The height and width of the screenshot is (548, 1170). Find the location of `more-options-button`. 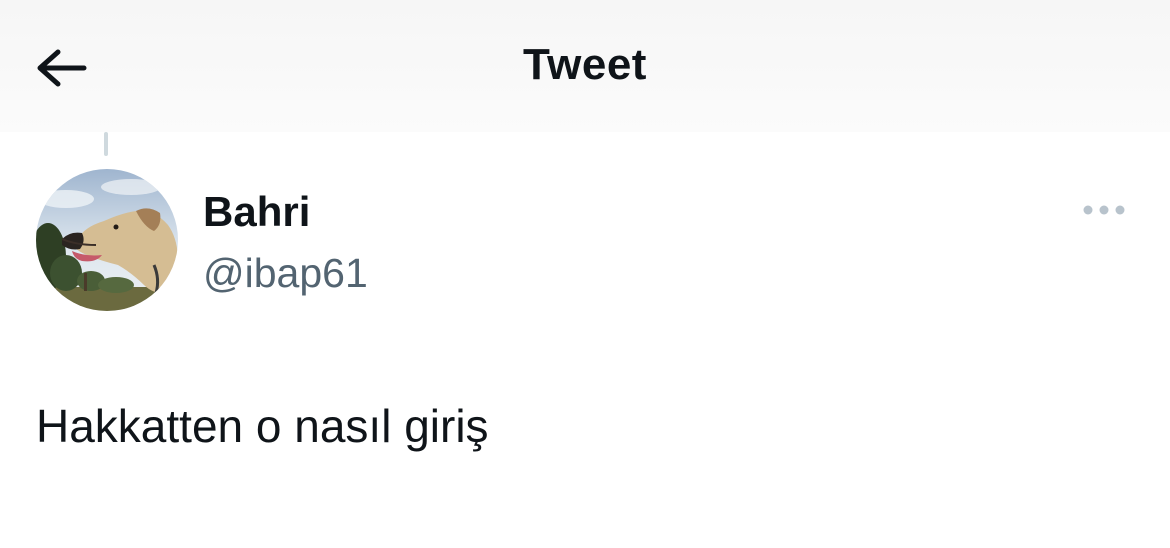

more-options-button is located at coordinates (1104, 210).